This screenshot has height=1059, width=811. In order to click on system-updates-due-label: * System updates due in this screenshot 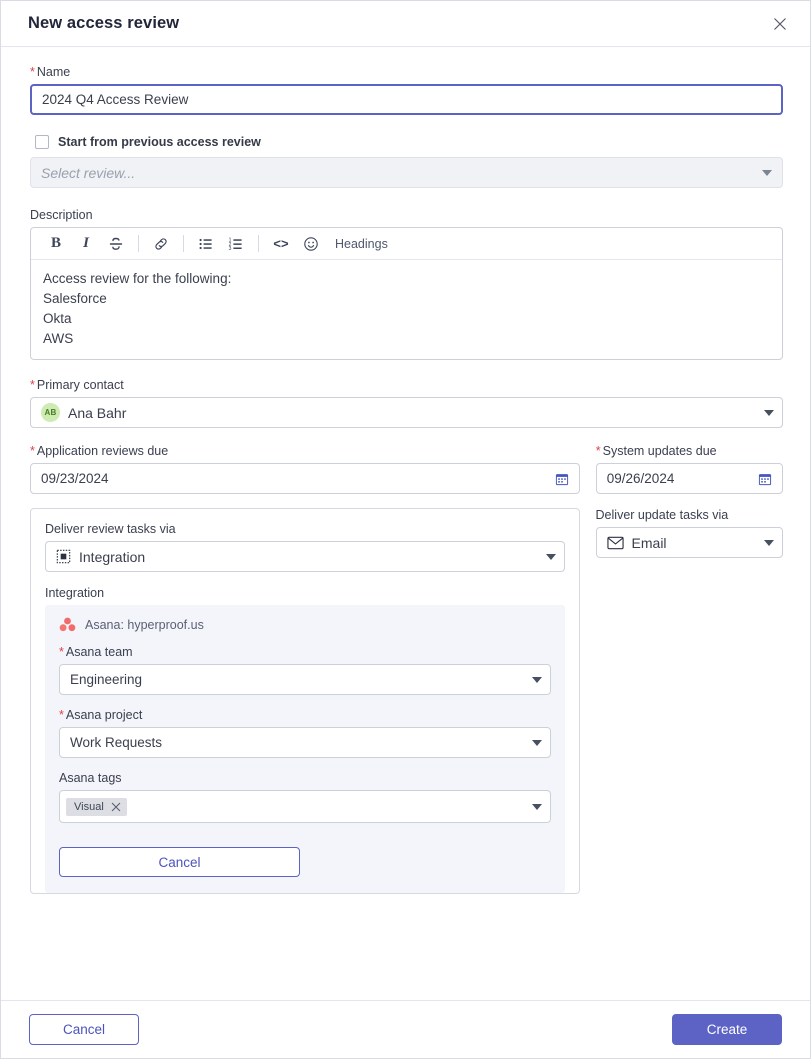, I will do `click(656, 451)`.